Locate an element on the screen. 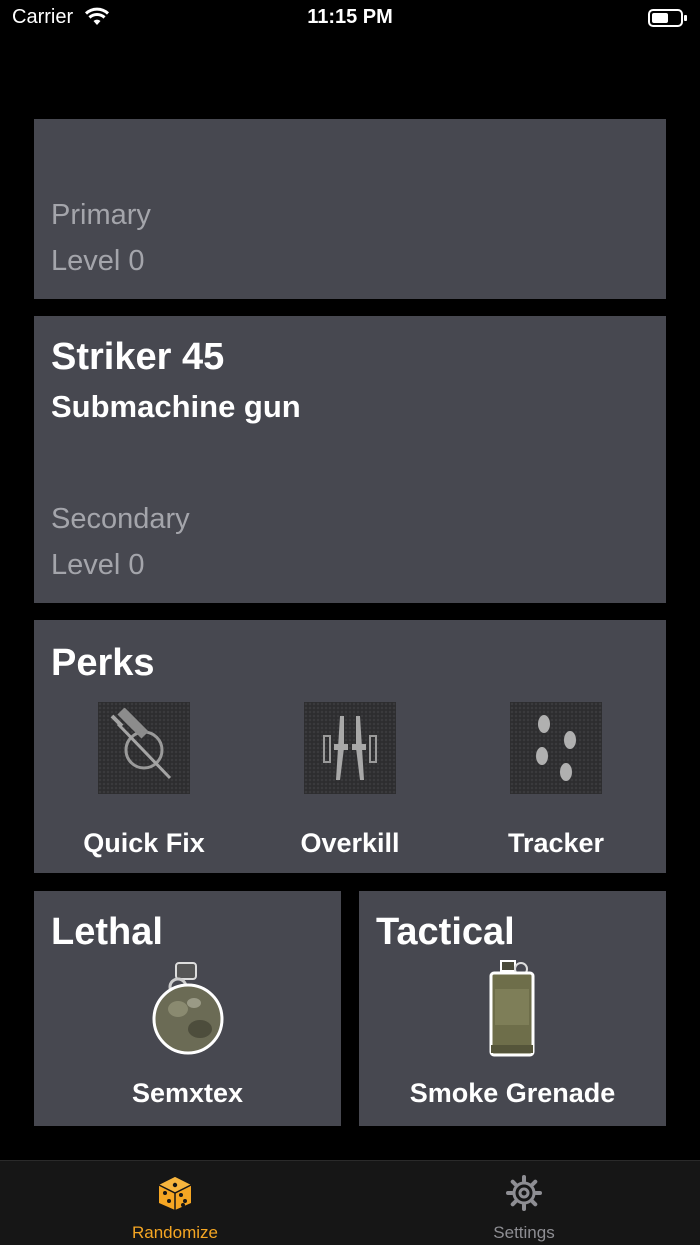 This screenshot has height=1245, width=700. weapon-category: Submachine gun is located at coordinates (176, 406).